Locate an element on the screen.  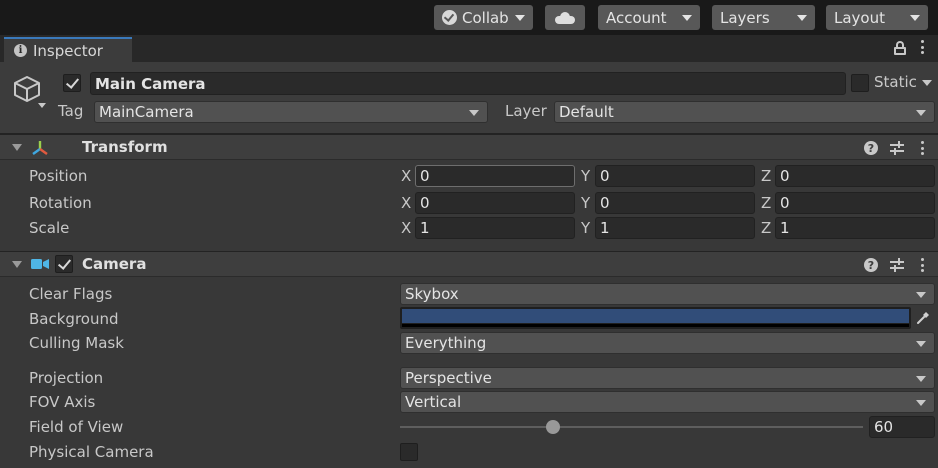
rotation-label: Rotation is located at coordinates (60, 203).